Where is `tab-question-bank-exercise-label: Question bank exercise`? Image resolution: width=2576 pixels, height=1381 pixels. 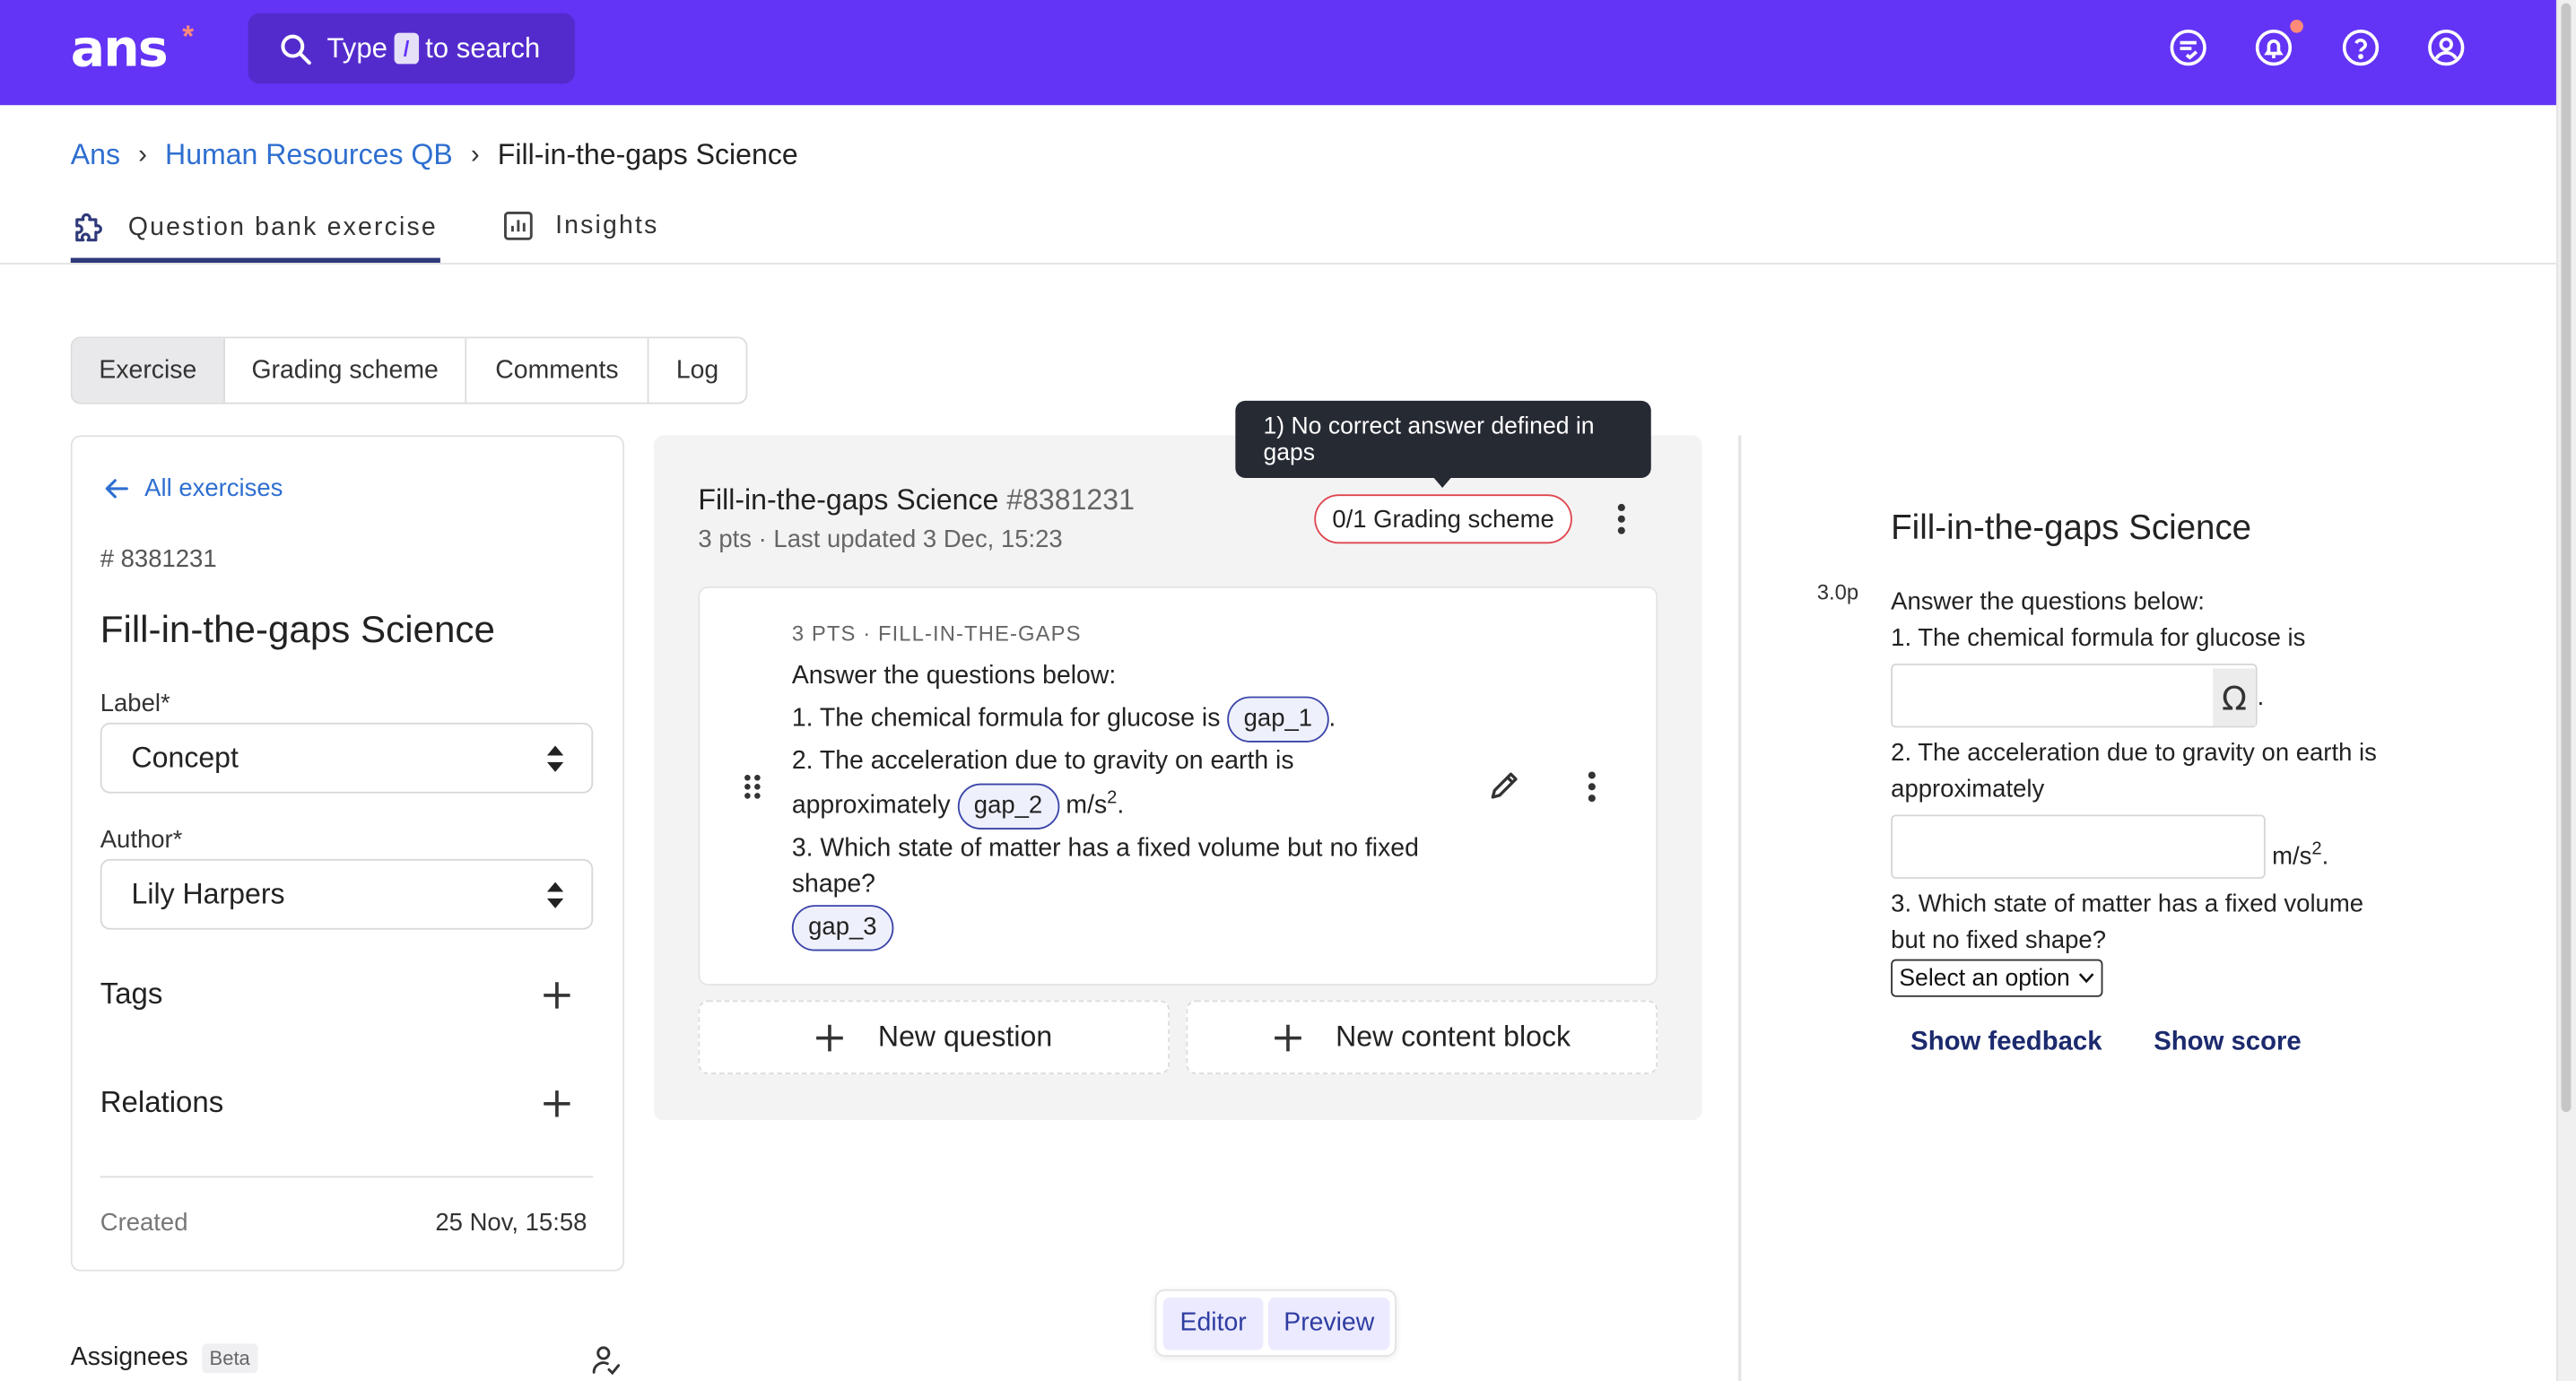 tab-question-bank-exercise-label: Question bank exercise is located at coordinates (282, 227).